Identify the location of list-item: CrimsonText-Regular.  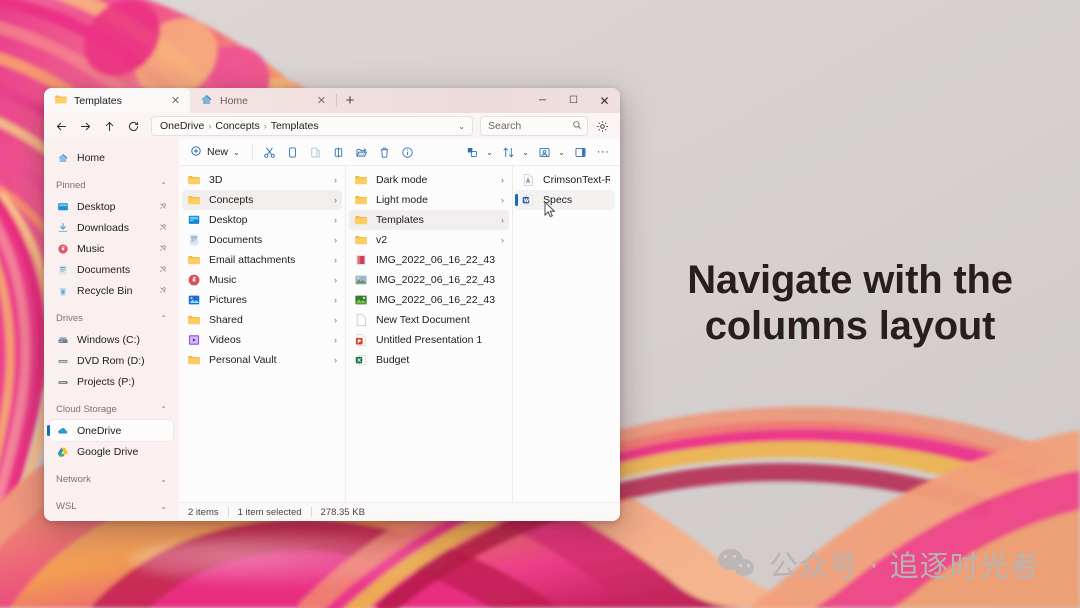
(565, 180).